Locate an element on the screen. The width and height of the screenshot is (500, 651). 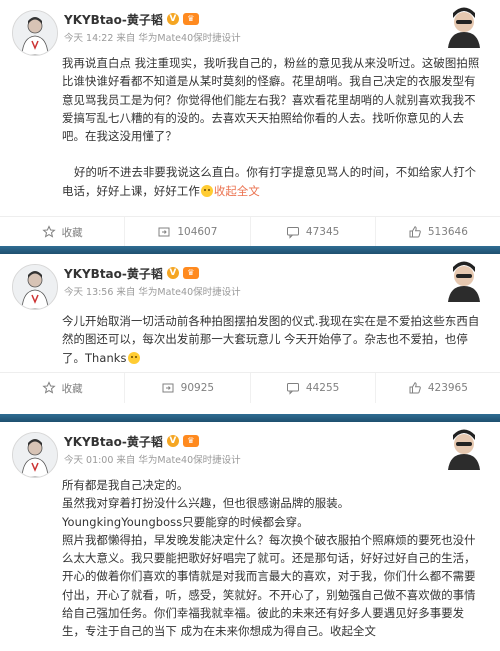
post-paragraph: 所有都是我自己决定的。 is located at coordinates (125, 485).